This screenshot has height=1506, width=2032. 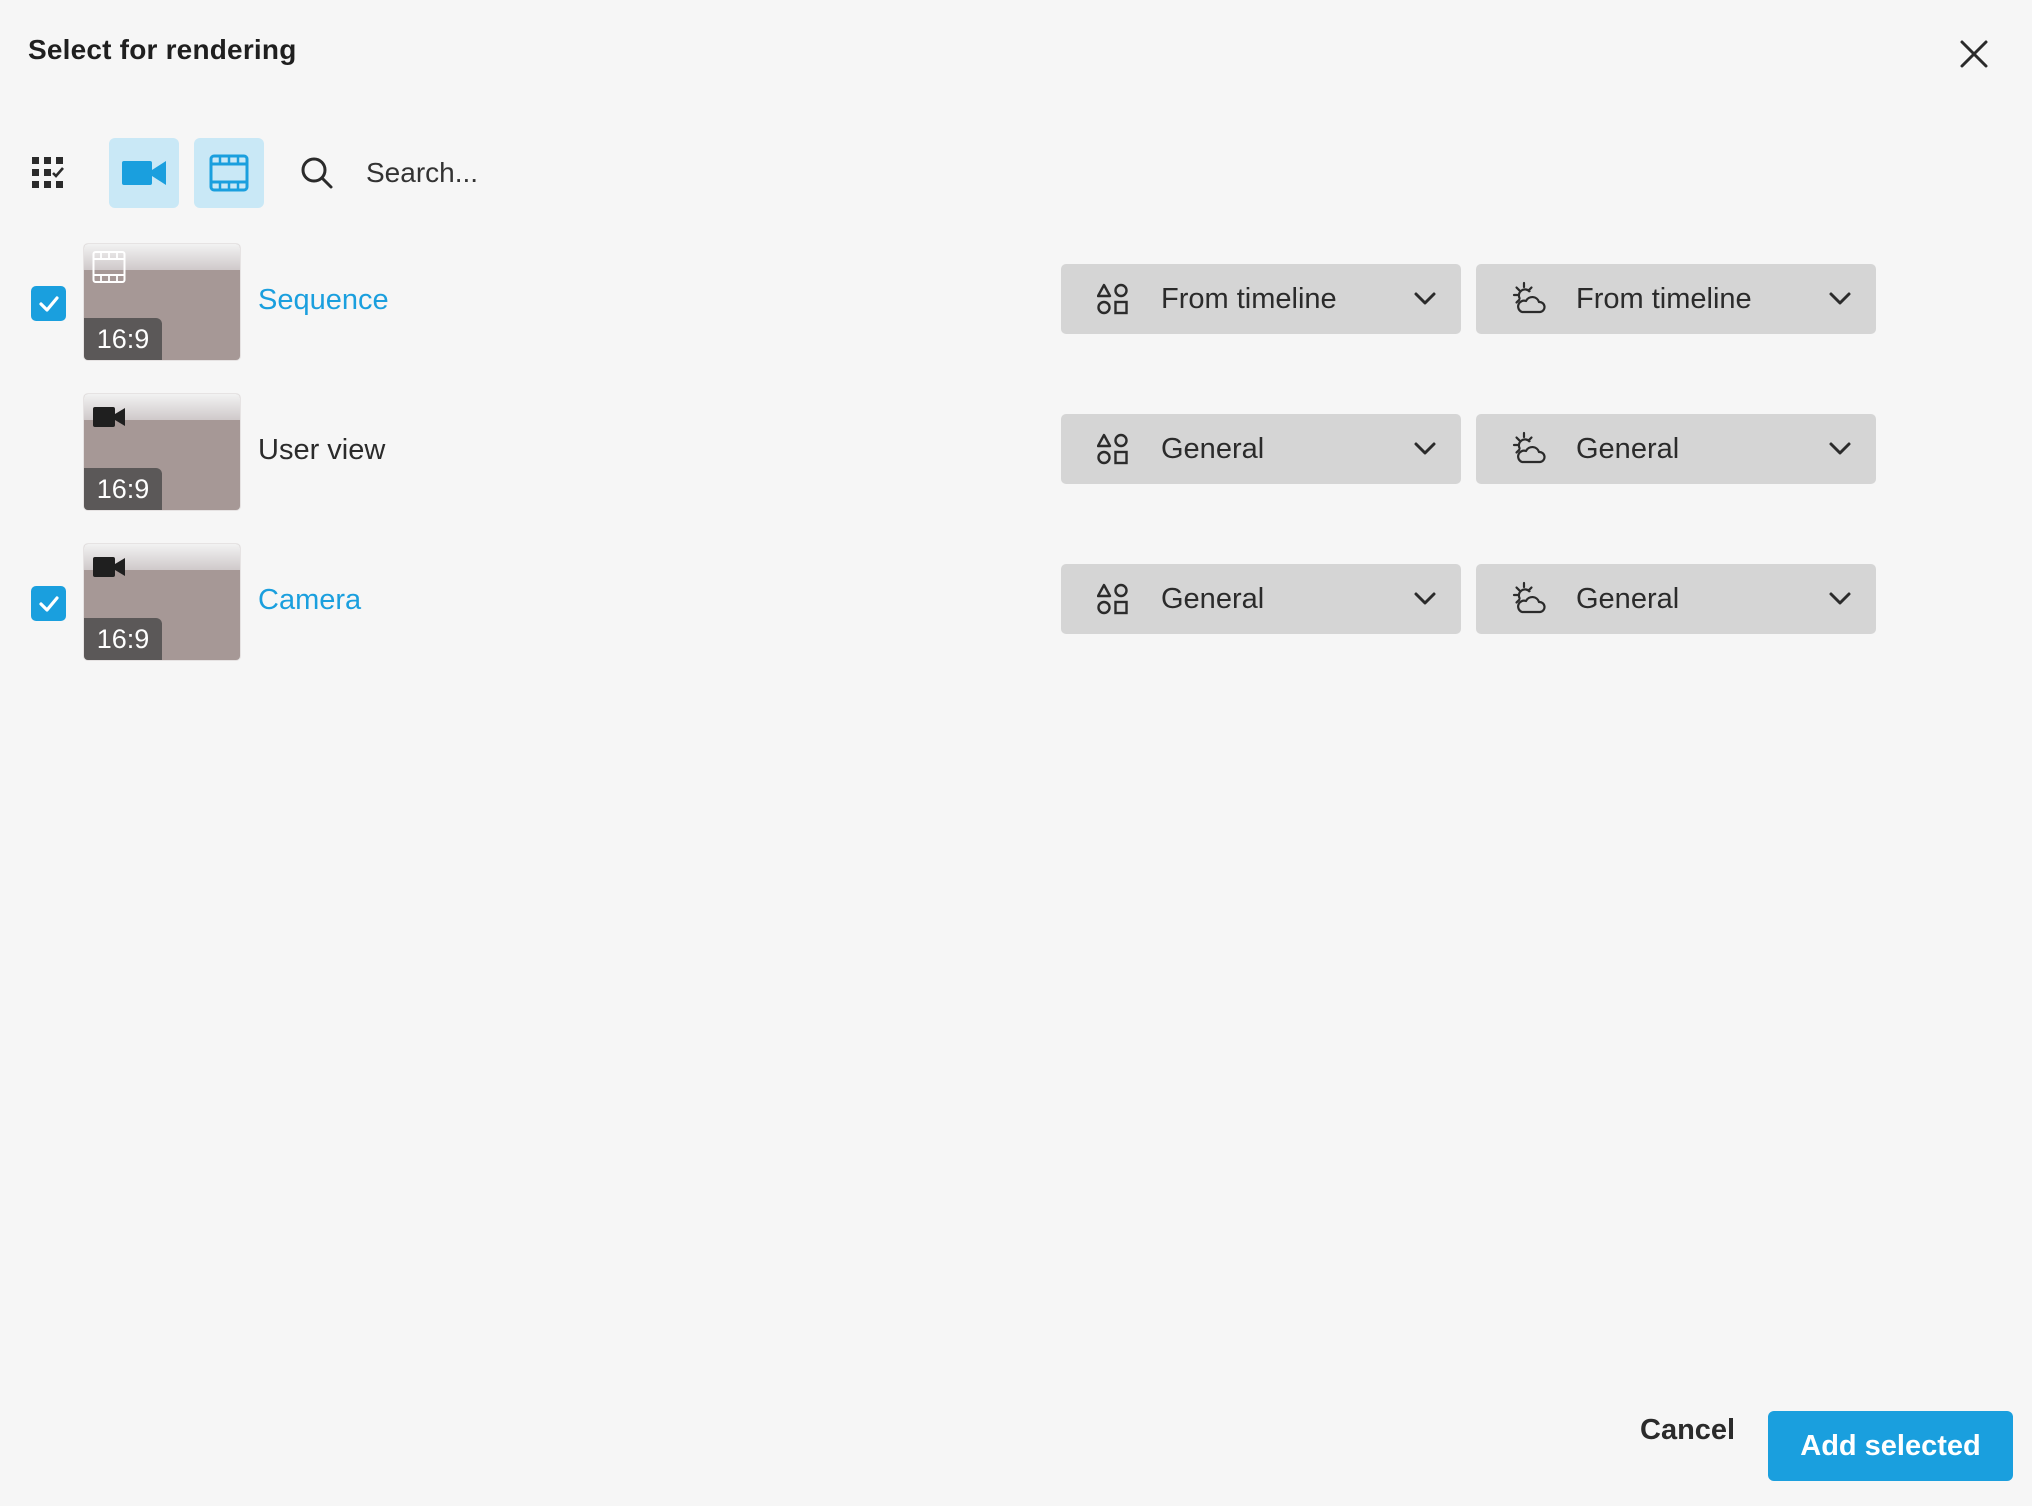 What do you see at coordinates (566, 173) in the screenshot?
I see `search-input` at bounding box center [566, 173].